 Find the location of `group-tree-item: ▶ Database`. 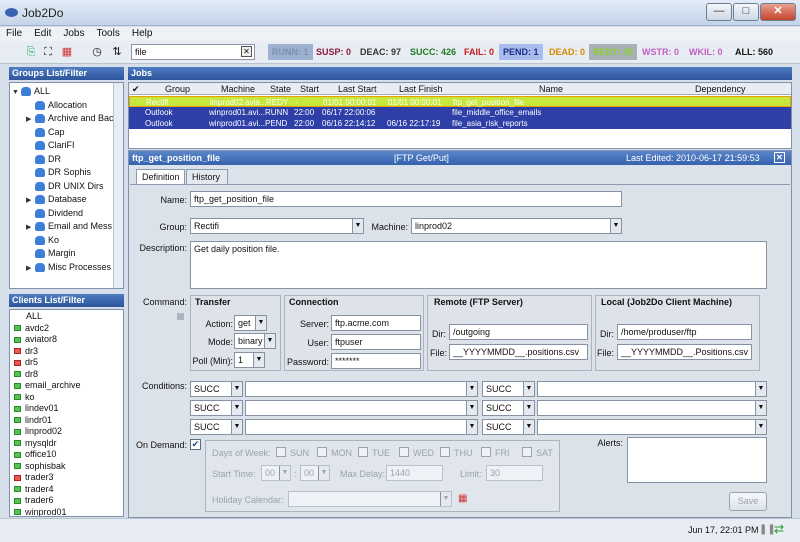

group-tree-item: ▶ Database is located at coordinates (67, 200).